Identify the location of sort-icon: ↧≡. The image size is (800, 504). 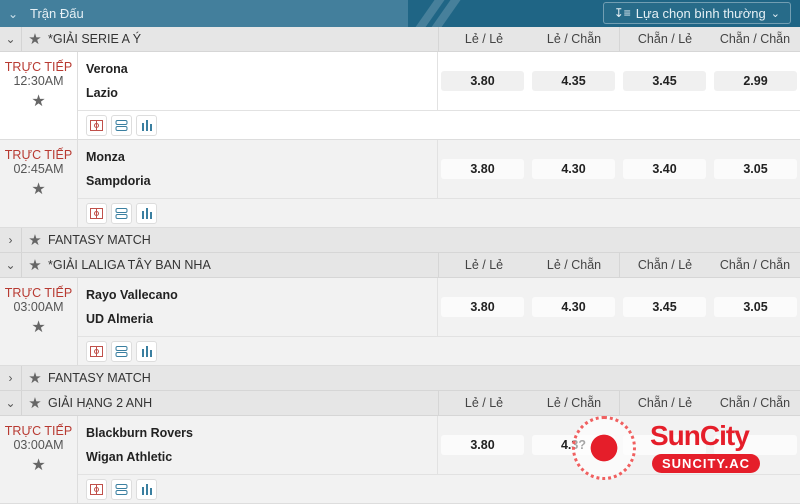
(622, 13).